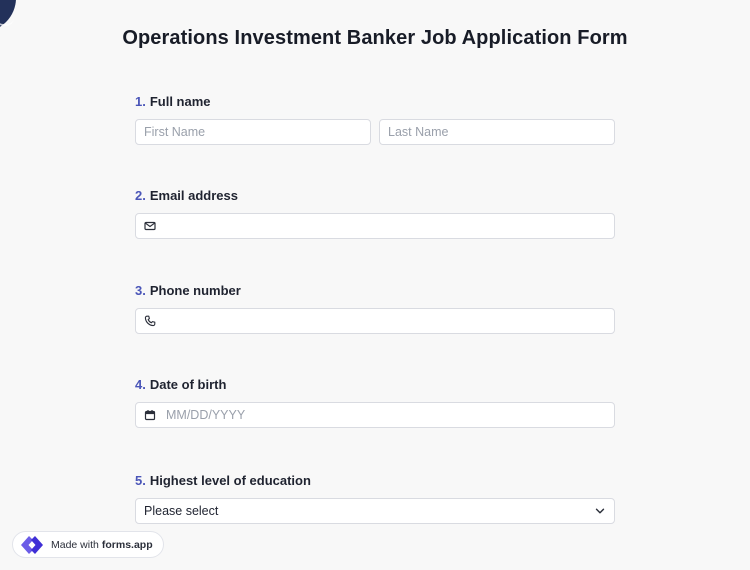 This screenshot has height=570, width=750. Describe the element at coordinates (375, 291) in the screenshot. I see `question-label: 3. Phone number` at that location.